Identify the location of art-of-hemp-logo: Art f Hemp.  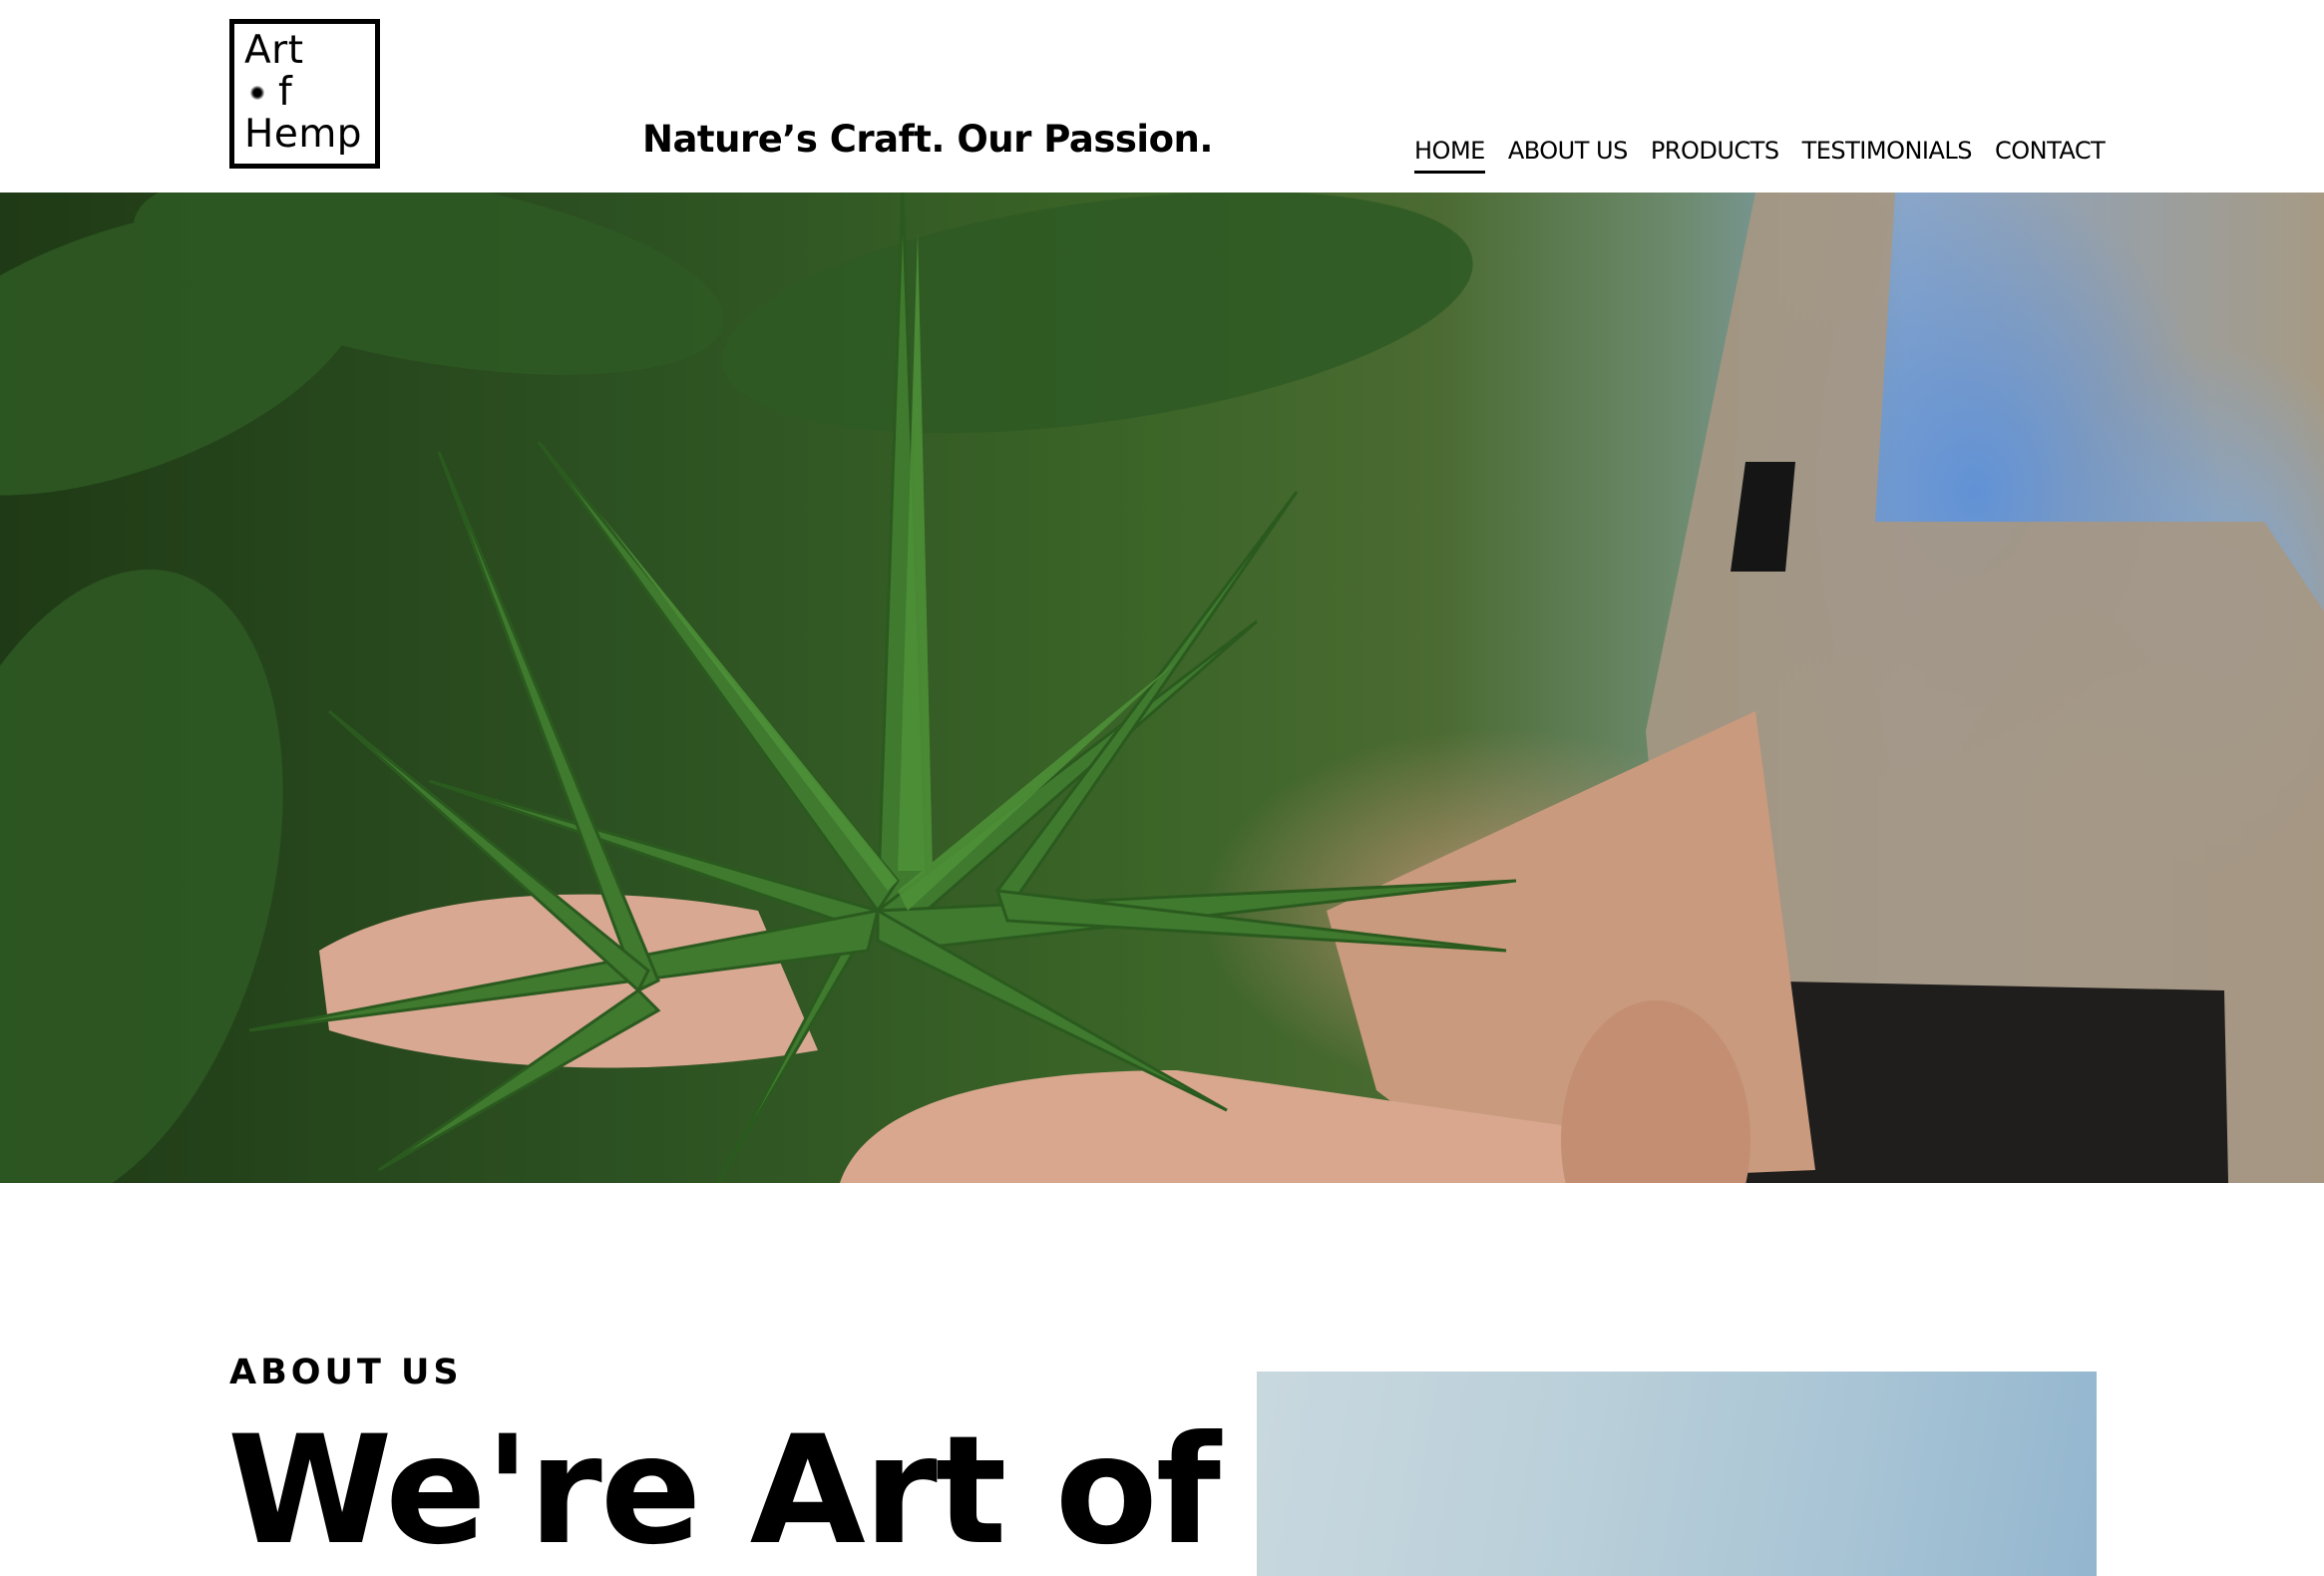
(304, 94).